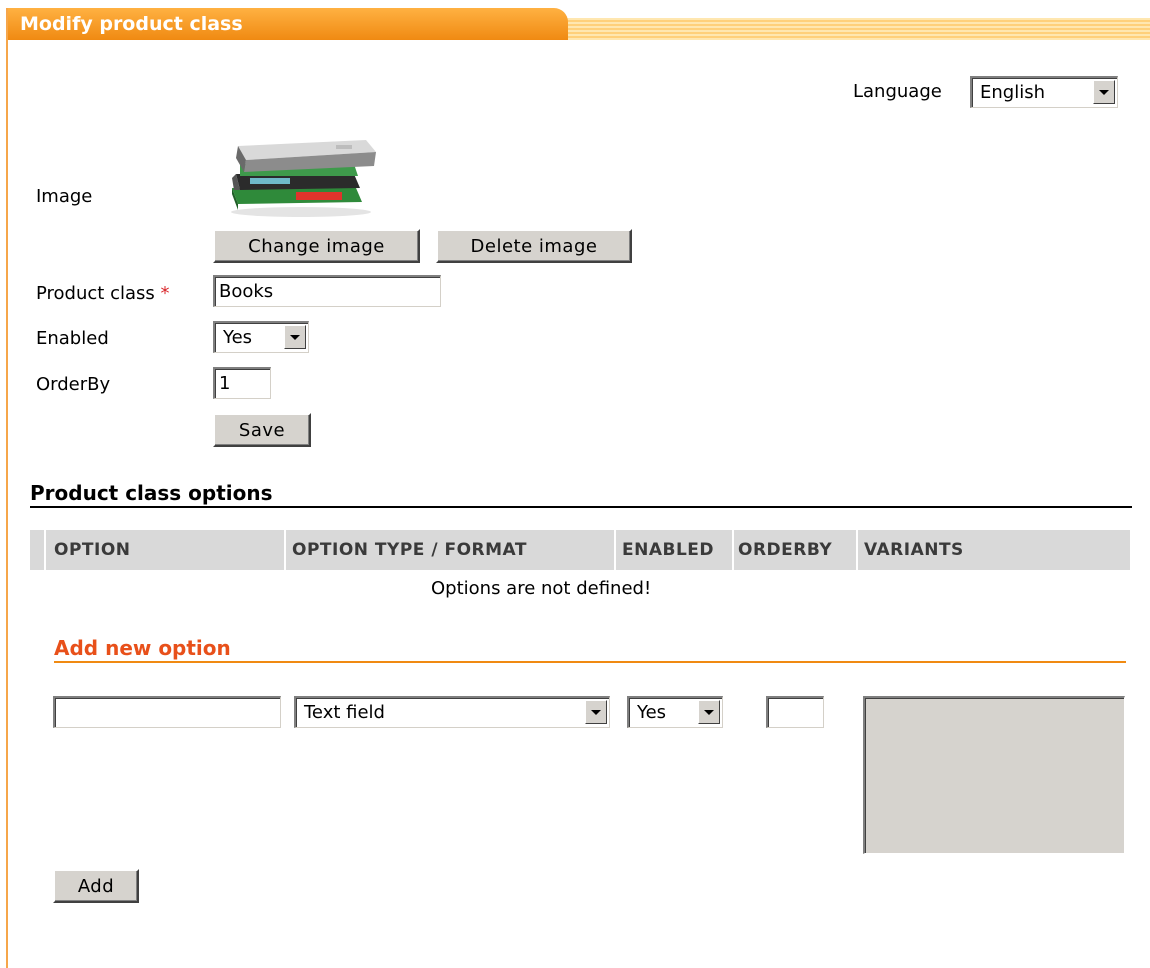 Image resolution: width=1150 pixels, height=968 pixels. What do you see at coordinates (151, 493) in the screenshot?
I see `product-class-options-title: Product class options` at bounding box center [151, 493].